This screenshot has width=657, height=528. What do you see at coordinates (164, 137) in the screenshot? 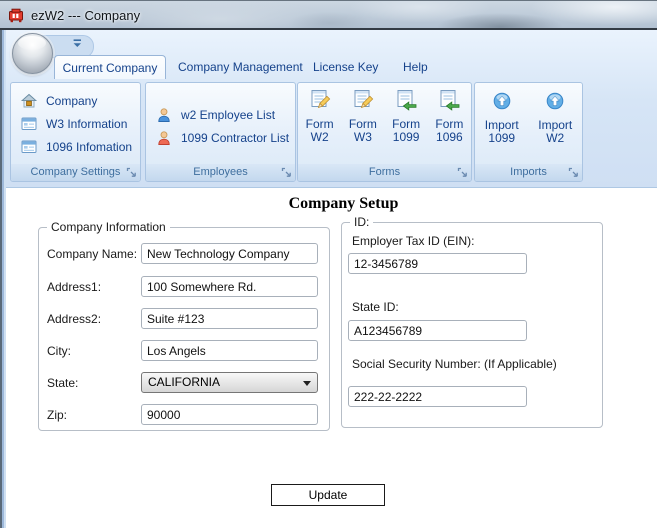
I see `person-red-icon` at bounding box center [164, 137].